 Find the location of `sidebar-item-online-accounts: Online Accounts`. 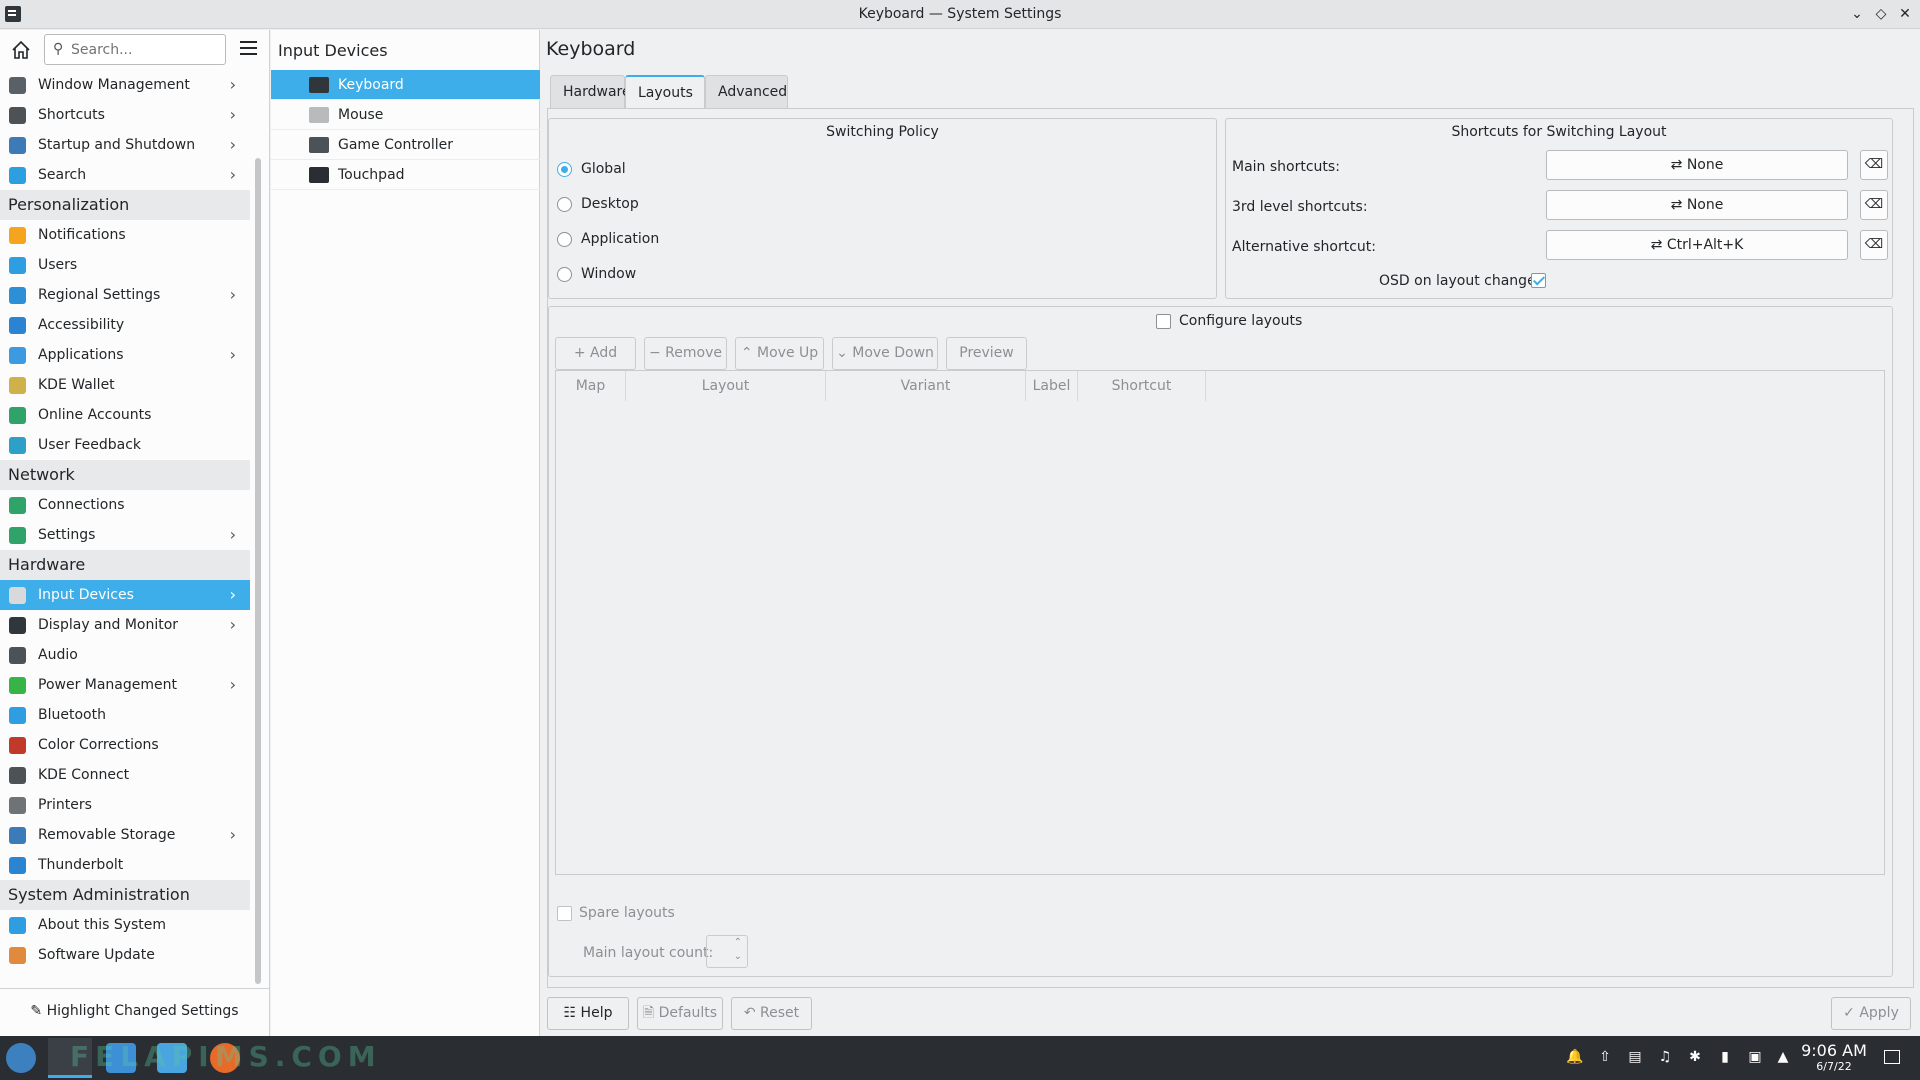

sidebar-item-online-accounts: Online Accounts is located at coordinates (125, 415).